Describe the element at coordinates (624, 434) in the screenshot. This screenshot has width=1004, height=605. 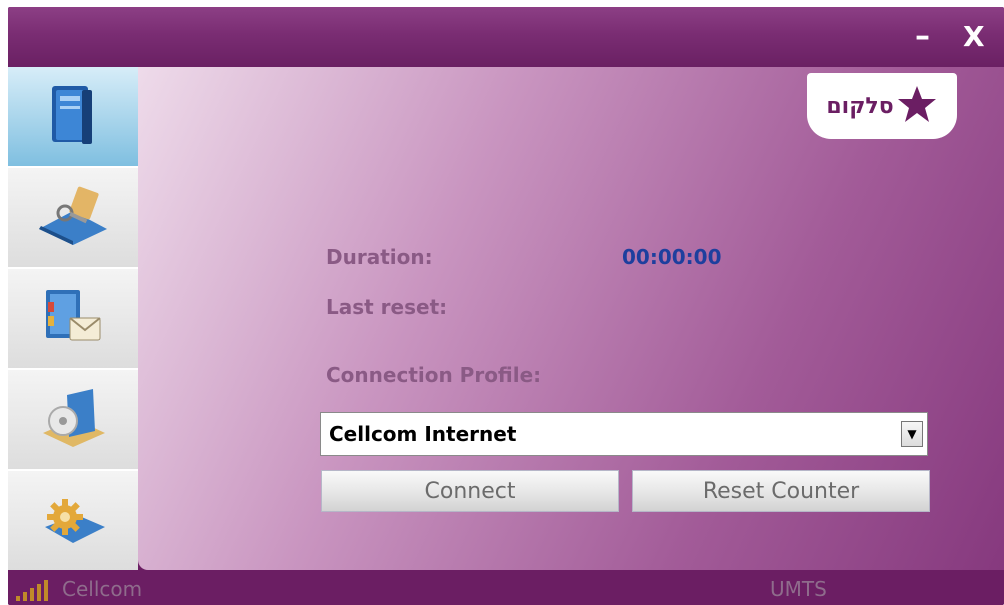
I see `connection-profile-select: Cellcom Internet ▼` at that location.